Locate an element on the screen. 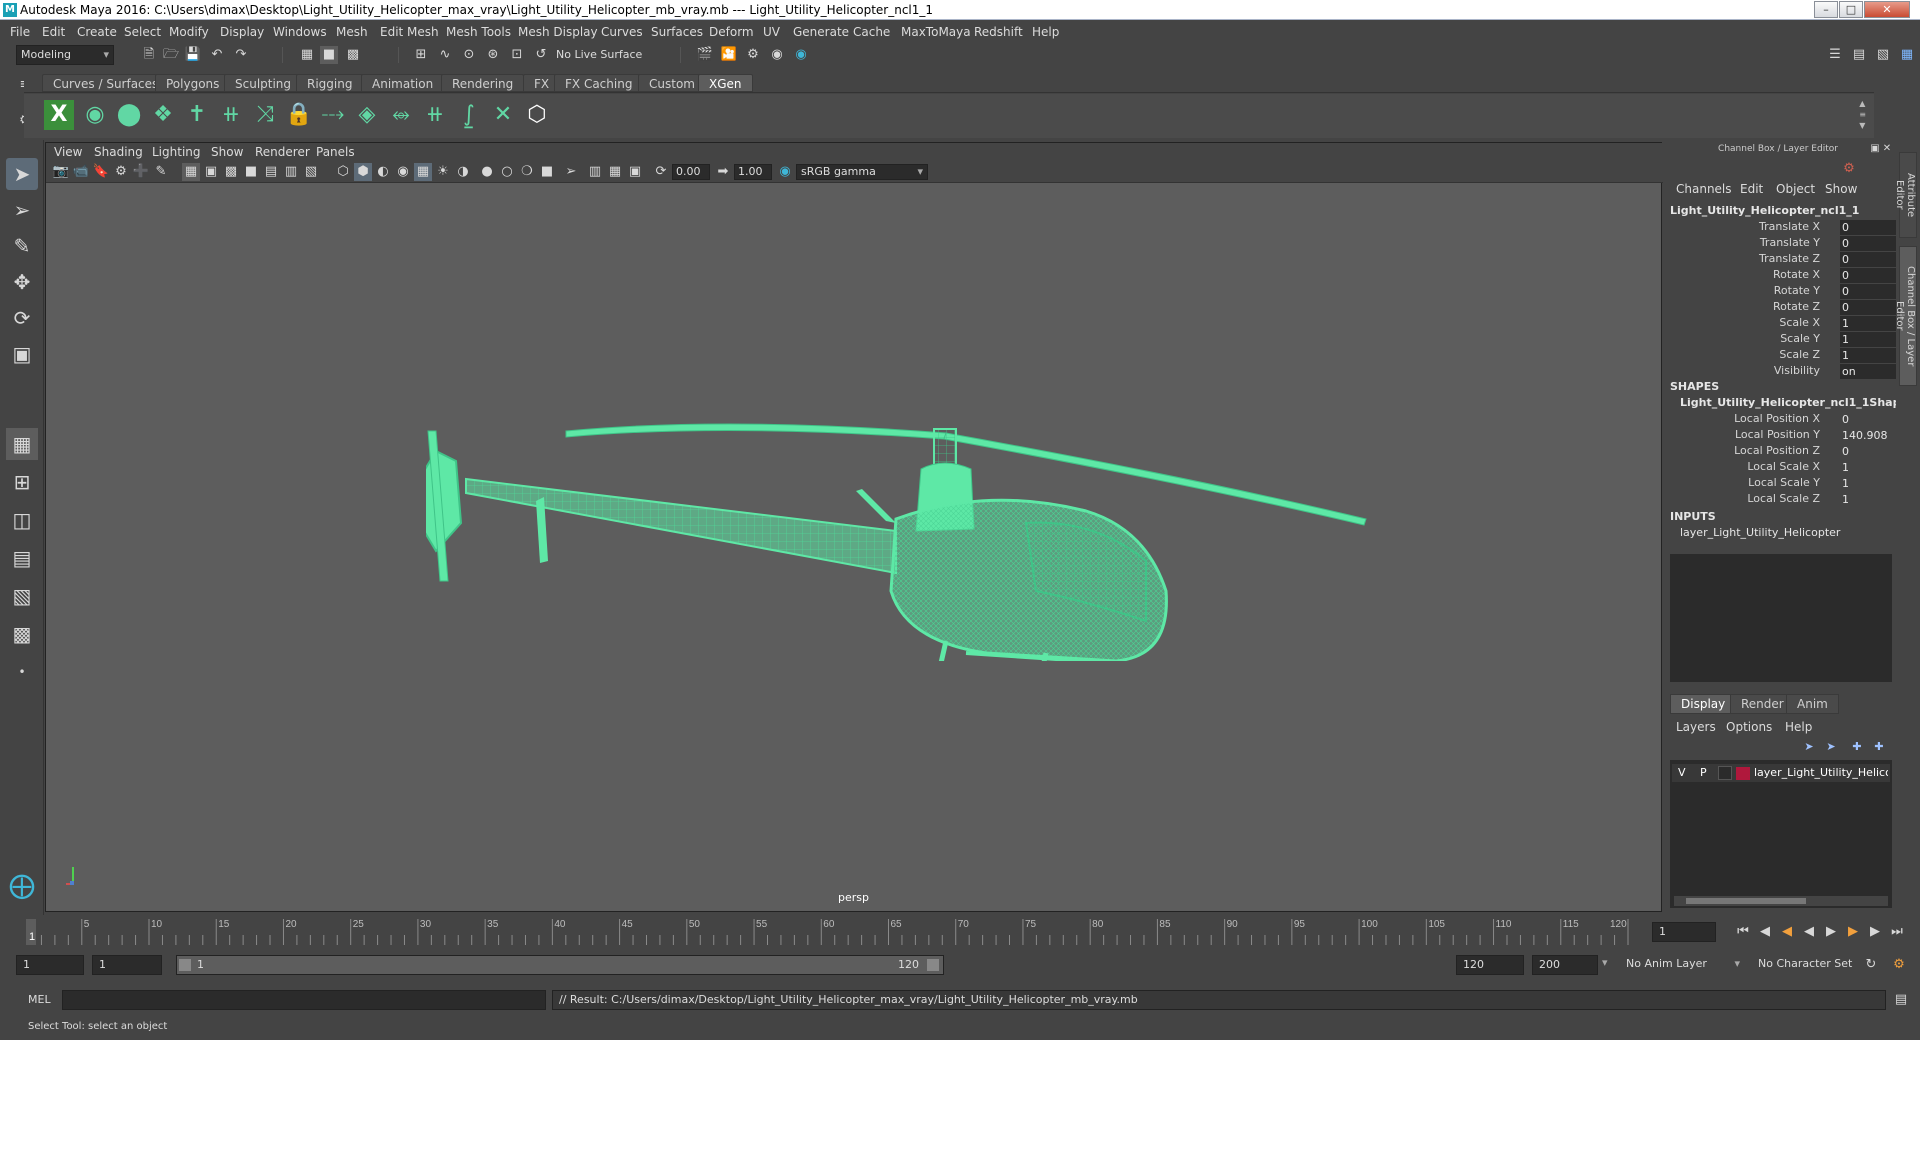 This screenshot has width=1920, height=1158. make-live-icon: ↺ is located at coordinates (541, 55).